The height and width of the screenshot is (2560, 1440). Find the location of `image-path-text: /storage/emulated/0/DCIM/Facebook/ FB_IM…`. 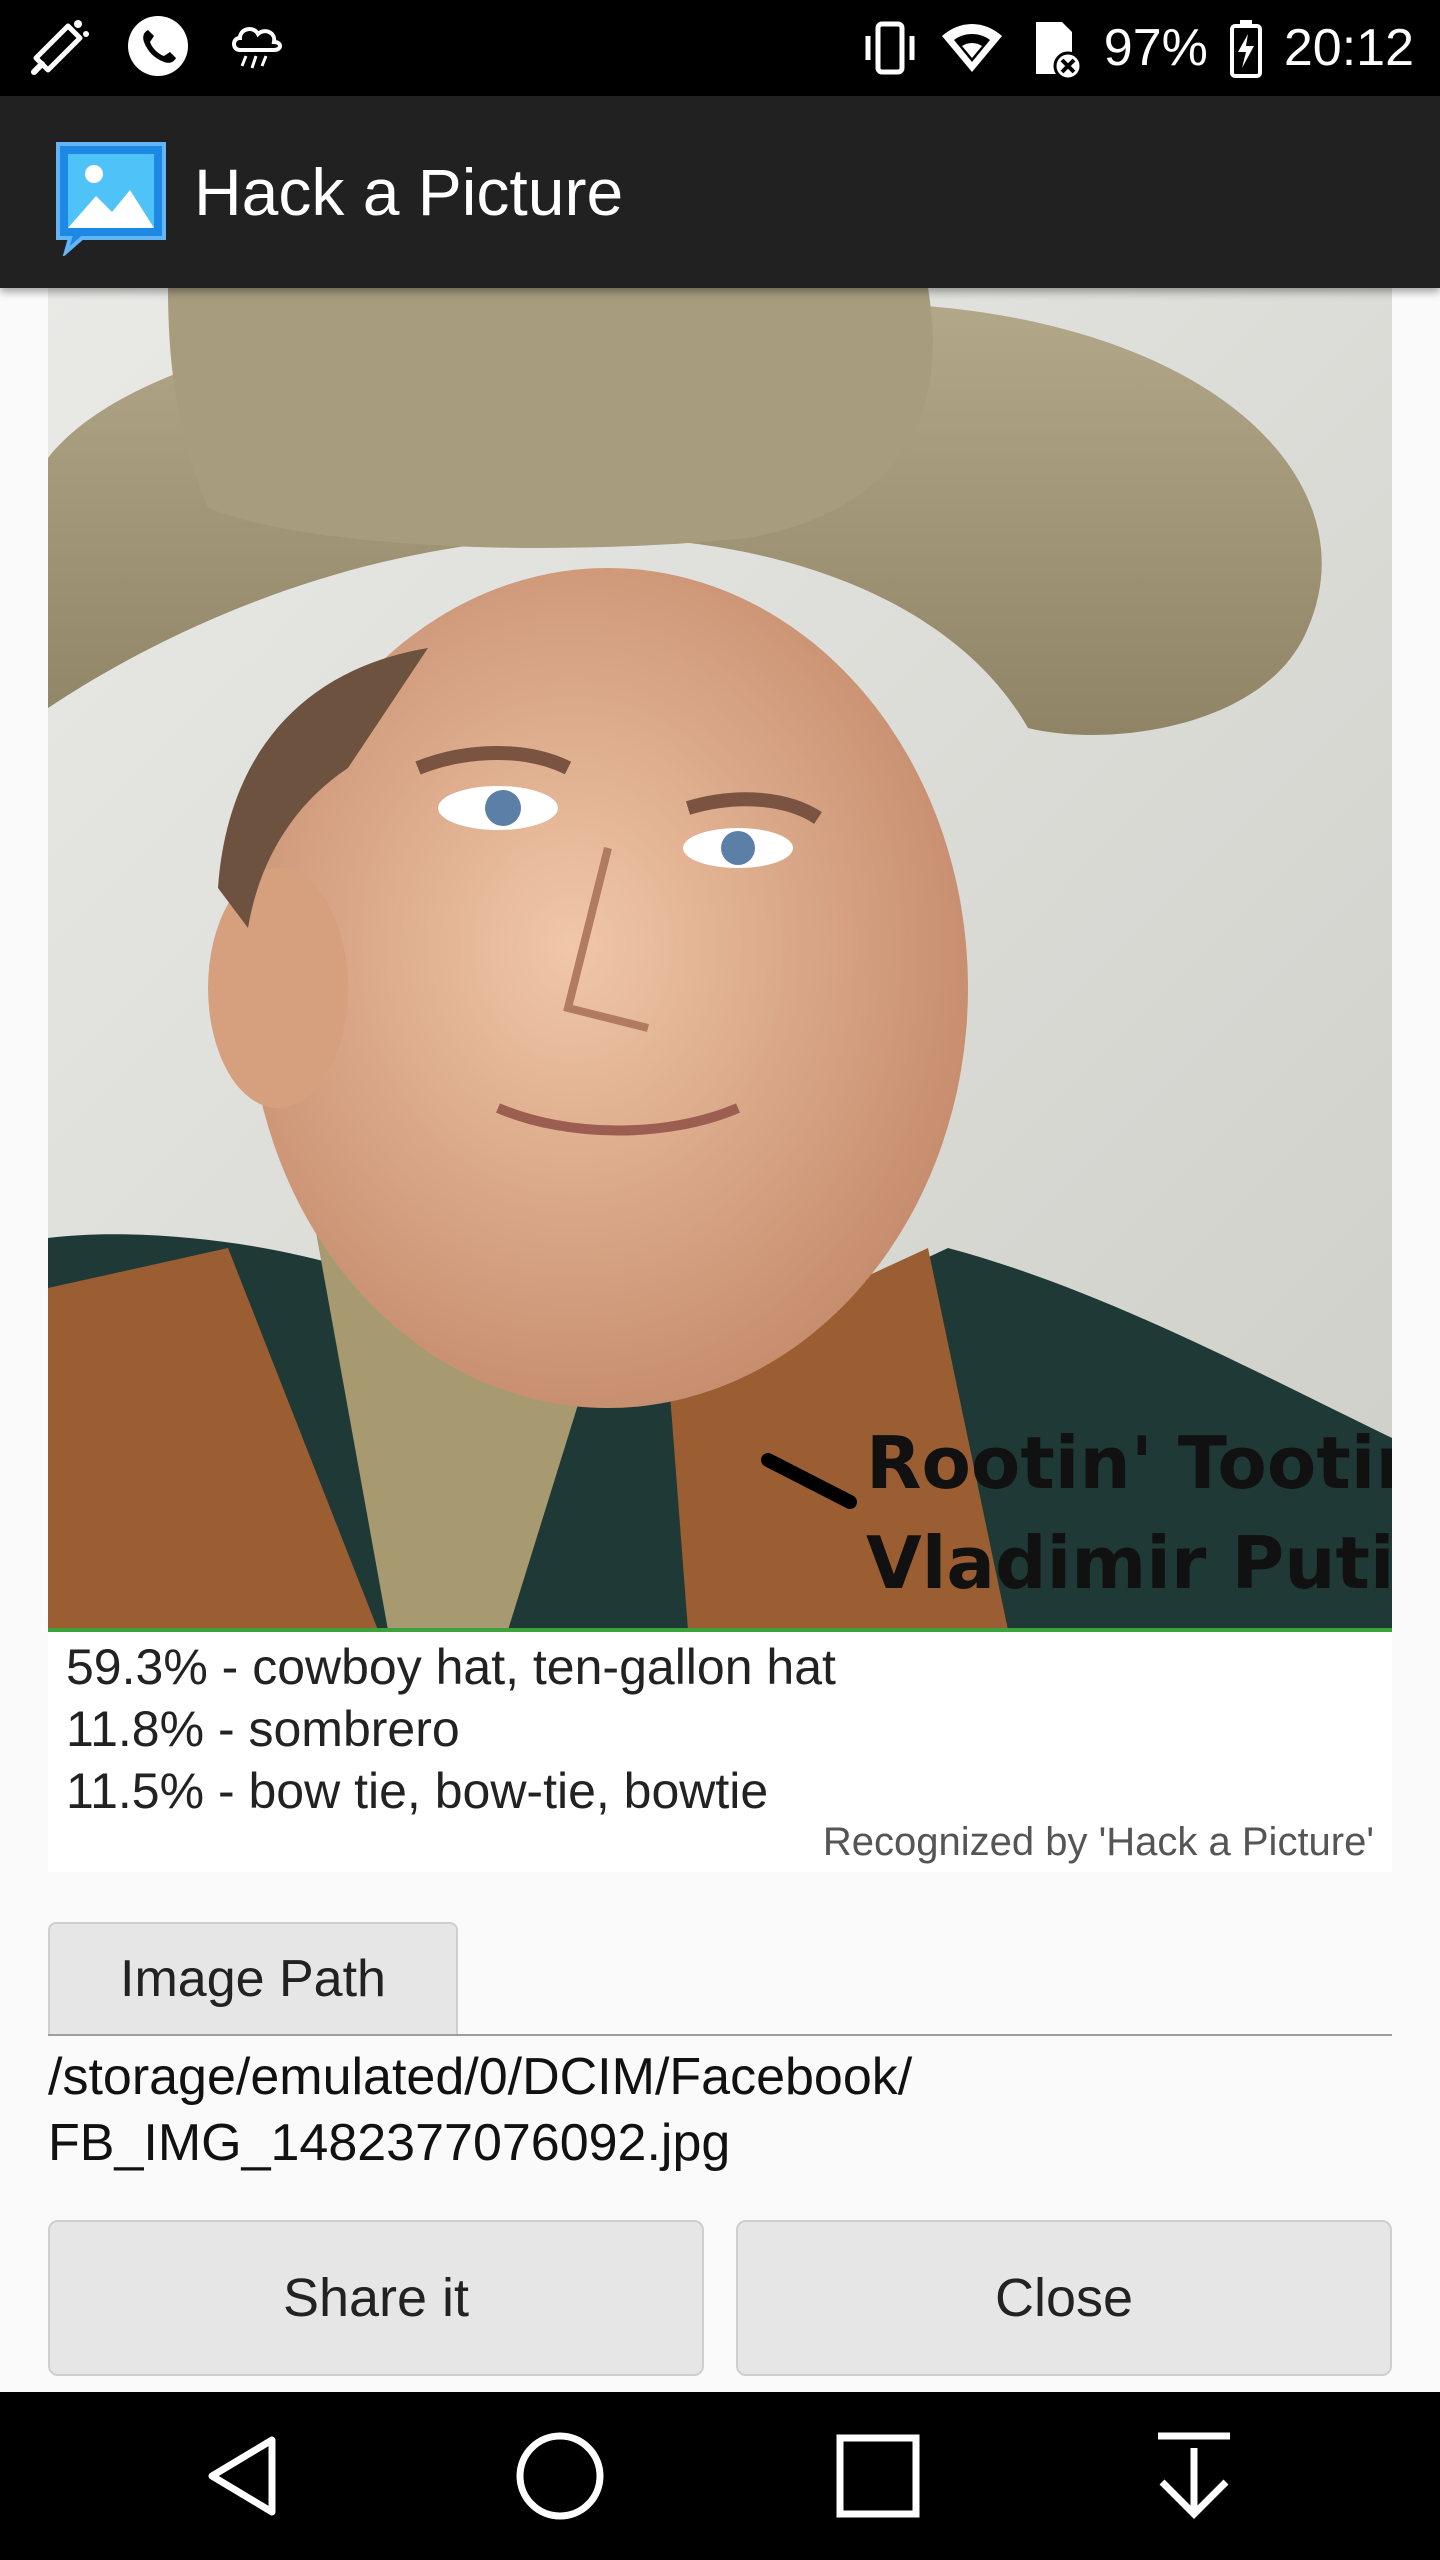

image-path-text: /storage/emulated/0/DCIM/Facebook/ FB_IM… is located at coordinates (720, 2110).